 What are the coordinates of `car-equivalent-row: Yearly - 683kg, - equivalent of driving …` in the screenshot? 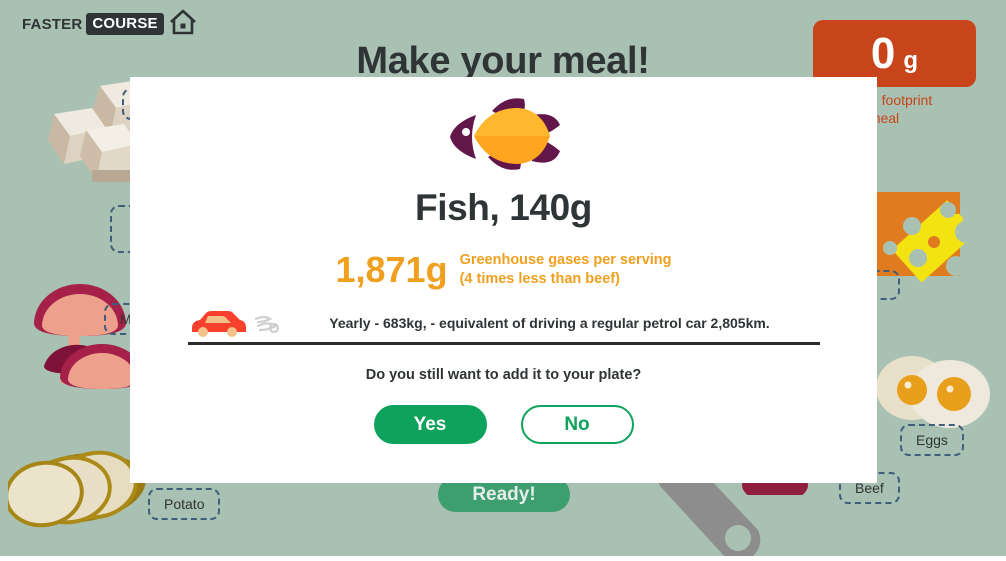 It's located at (503, 327).